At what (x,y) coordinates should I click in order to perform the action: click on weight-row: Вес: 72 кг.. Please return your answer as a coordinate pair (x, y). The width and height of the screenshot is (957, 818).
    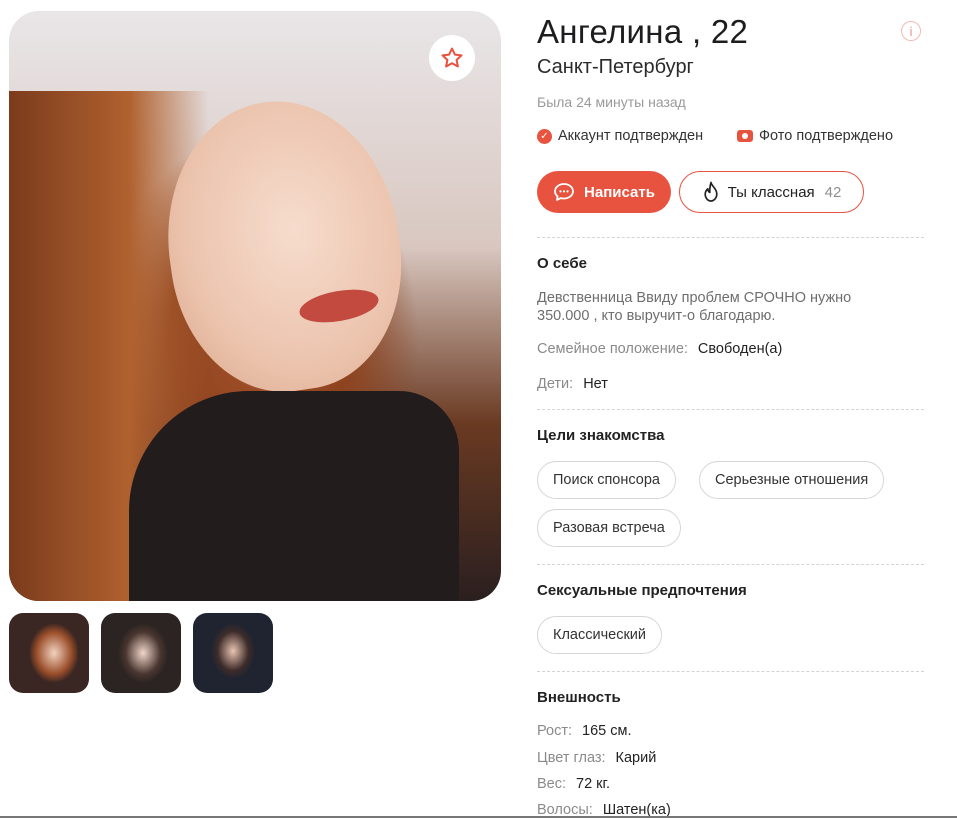
    Looking at the image, I should click on (573, 784).